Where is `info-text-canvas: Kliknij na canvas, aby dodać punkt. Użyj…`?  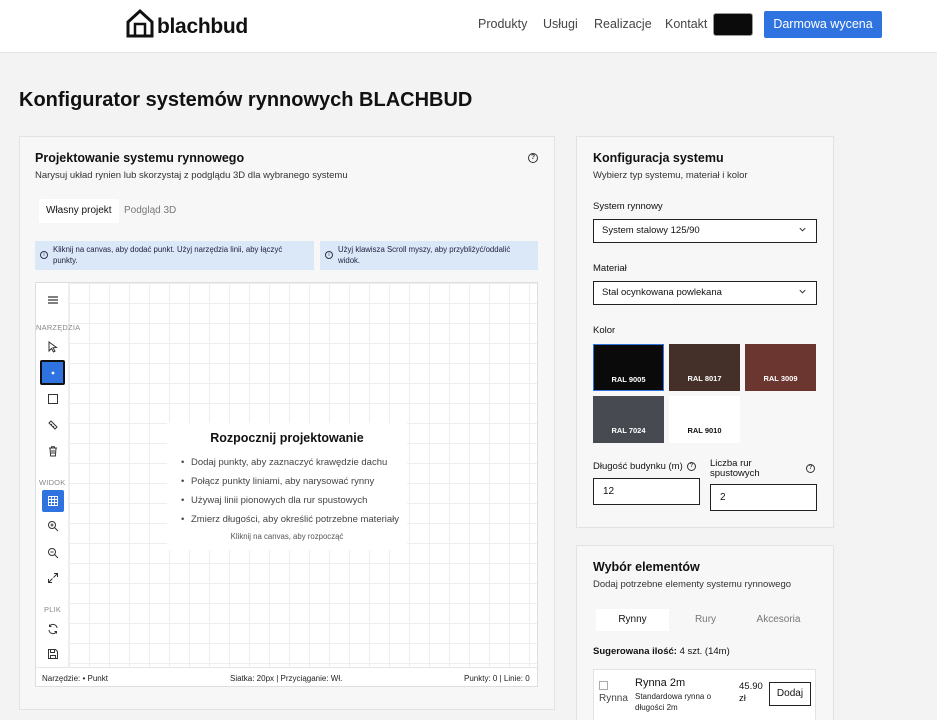 info-text-canvas: Kliknij na canvas, aby dodać punkt. Użyj… is located at coordinates (168, 255).